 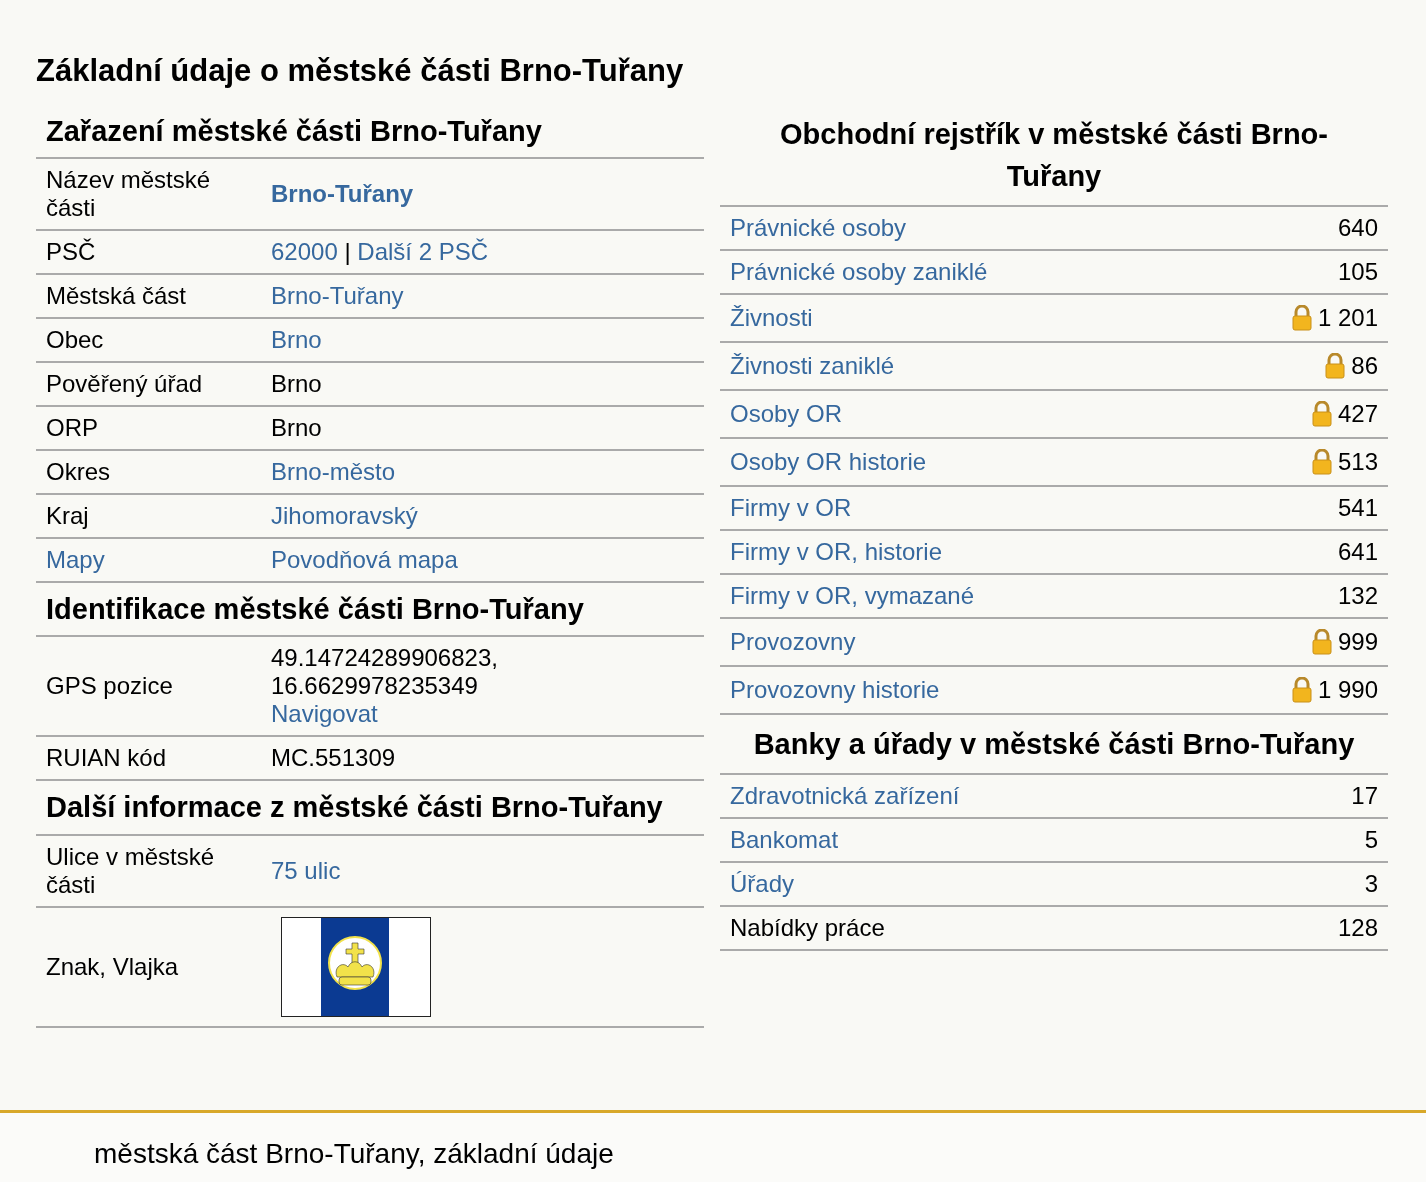 I want to click on row-label: Pověřený úřad, so click(x=124, y=384).